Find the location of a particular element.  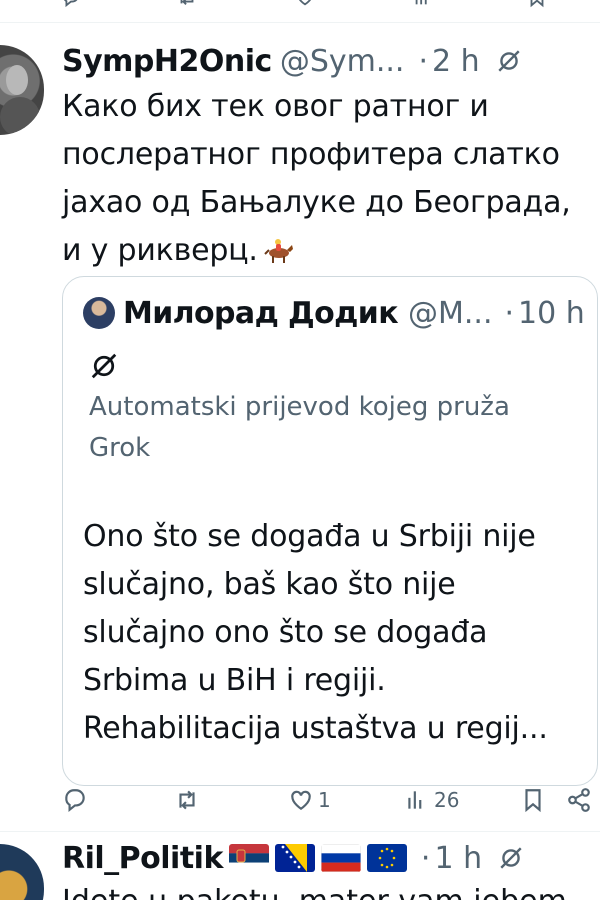

previous-tweet-actions is located at coordinates (300, 6).